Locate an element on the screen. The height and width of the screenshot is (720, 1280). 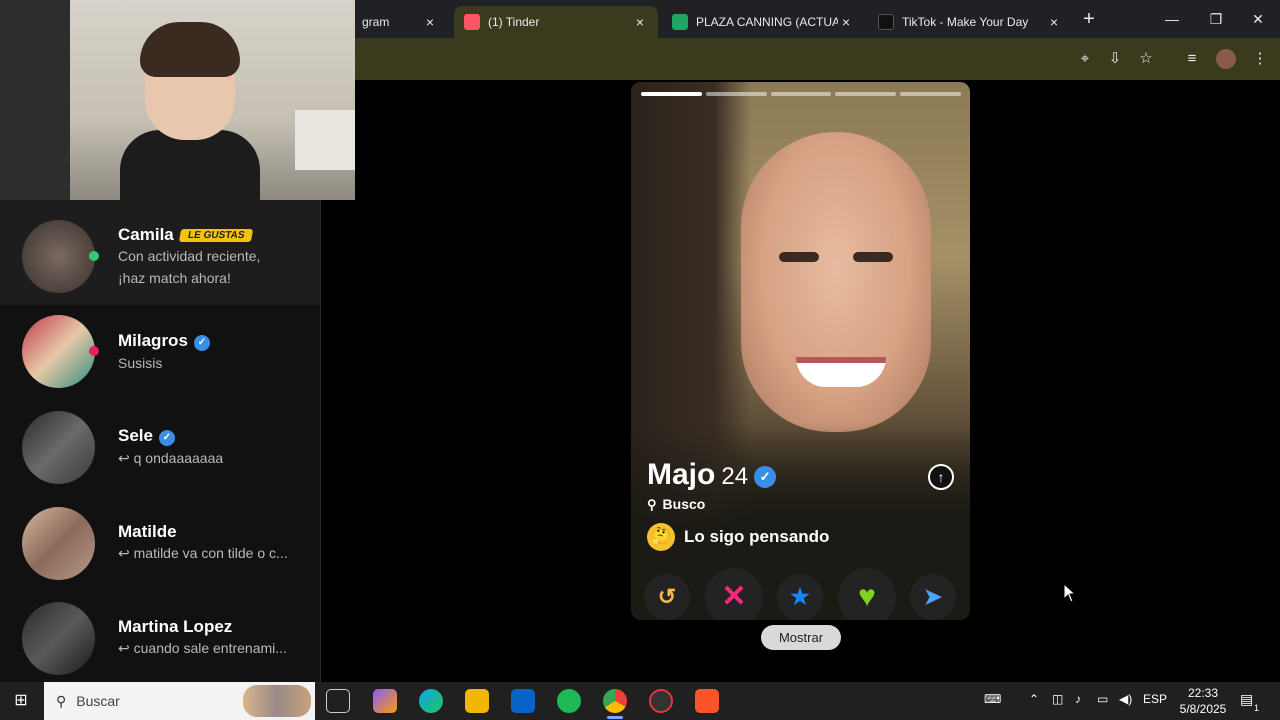
relationship-intent-text: Lo sigo pensando is located at coordinates (757, 536).